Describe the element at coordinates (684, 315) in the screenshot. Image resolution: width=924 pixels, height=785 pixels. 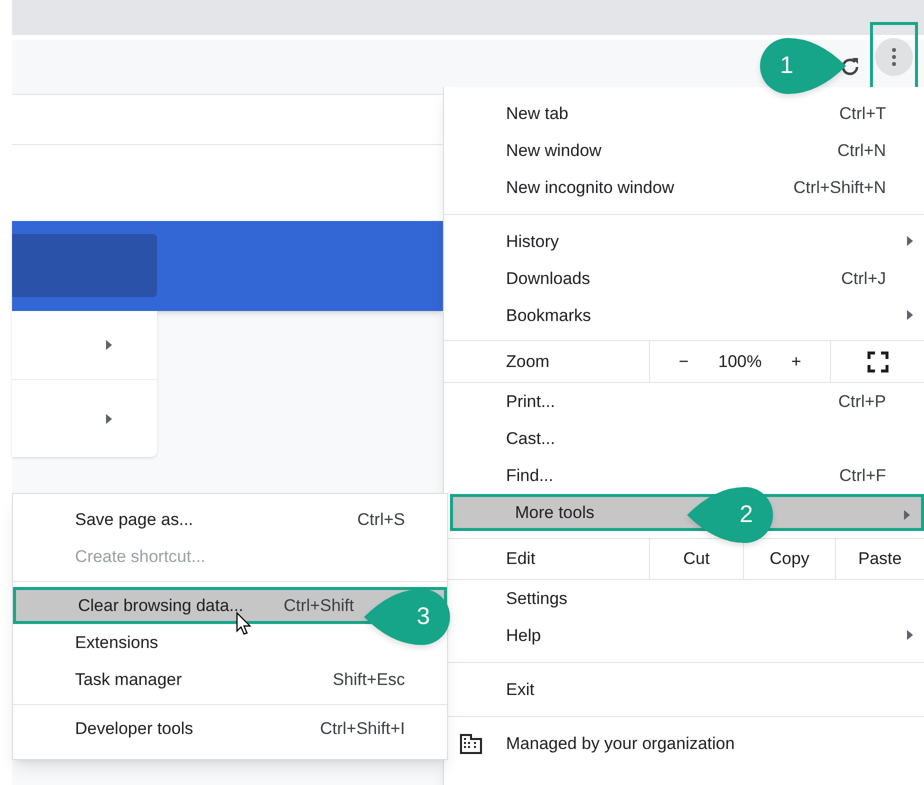
I see `menu-item: Bookmarks` at that location.